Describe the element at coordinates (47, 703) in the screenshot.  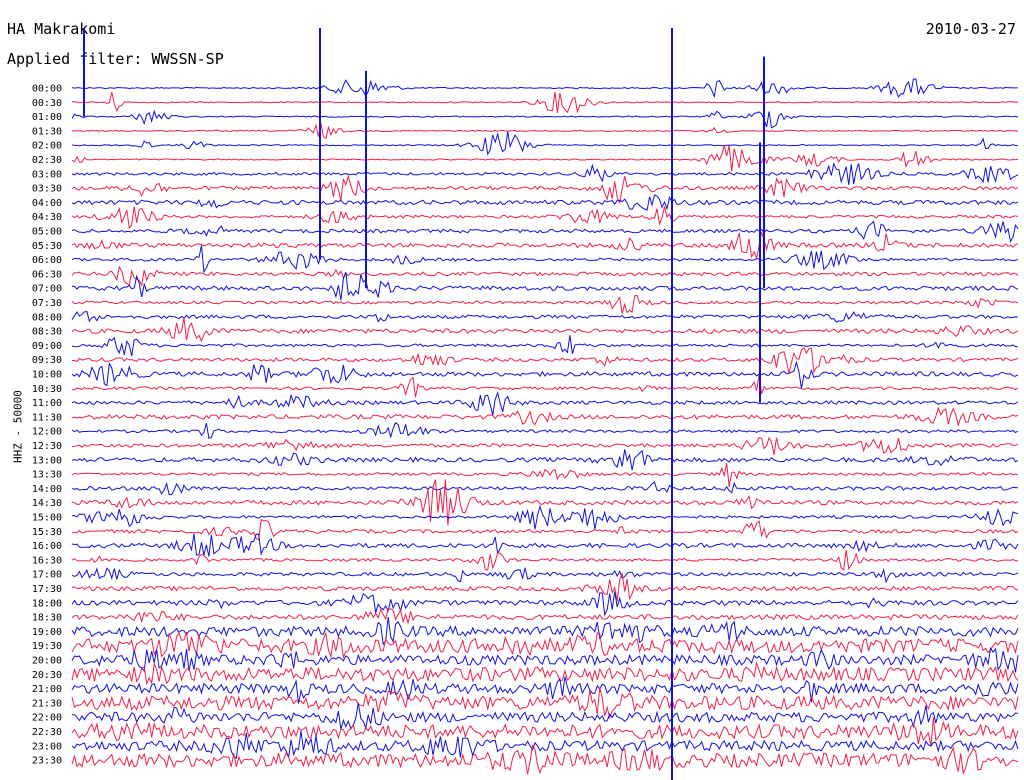
I see `row-time-label: 21:30` at that location.